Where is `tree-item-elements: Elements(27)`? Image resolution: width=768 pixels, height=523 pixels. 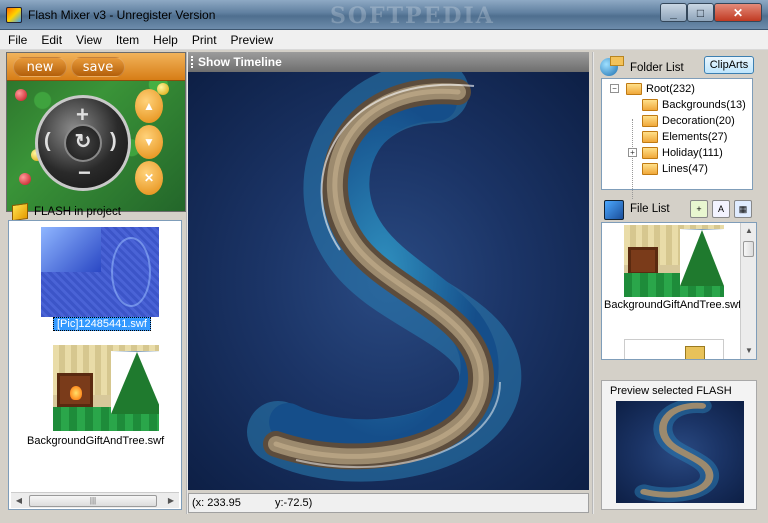
tree-item-elements: Elements(27) is located at coordinates (684, 137).